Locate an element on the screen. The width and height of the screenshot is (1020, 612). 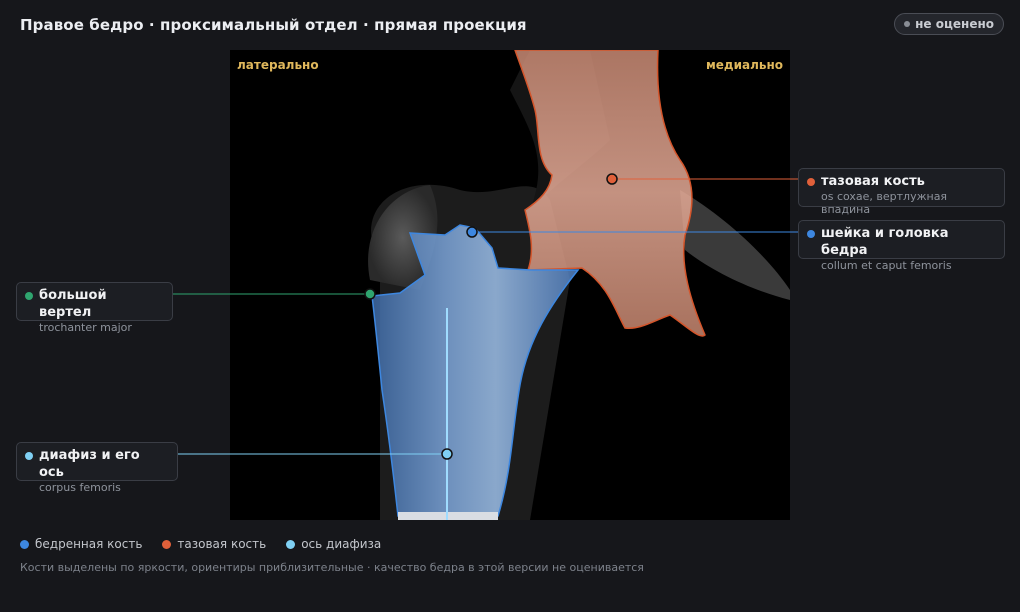
status-dot-icon is located at coordinates (907, 24).